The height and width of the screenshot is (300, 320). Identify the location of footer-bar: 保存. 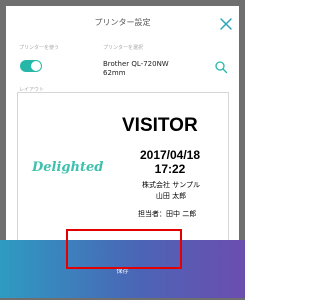
(122, 269).